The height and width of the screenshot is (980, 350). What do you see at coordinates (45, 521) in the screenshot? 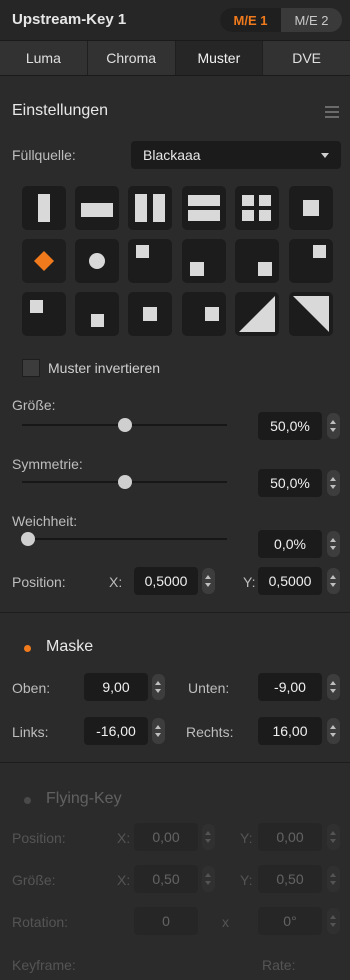
I see `softness-label: Weichheit:` at bounding box center [45, 521].